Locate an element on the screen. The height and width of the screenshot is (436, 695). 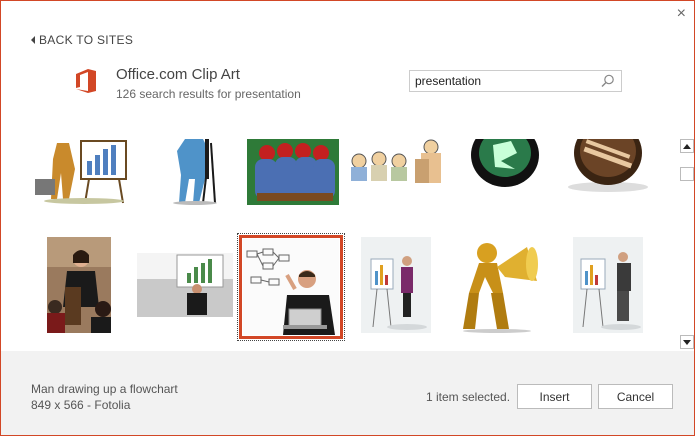
photo-man-flipchart-icon is located at coordinates (608, 285).